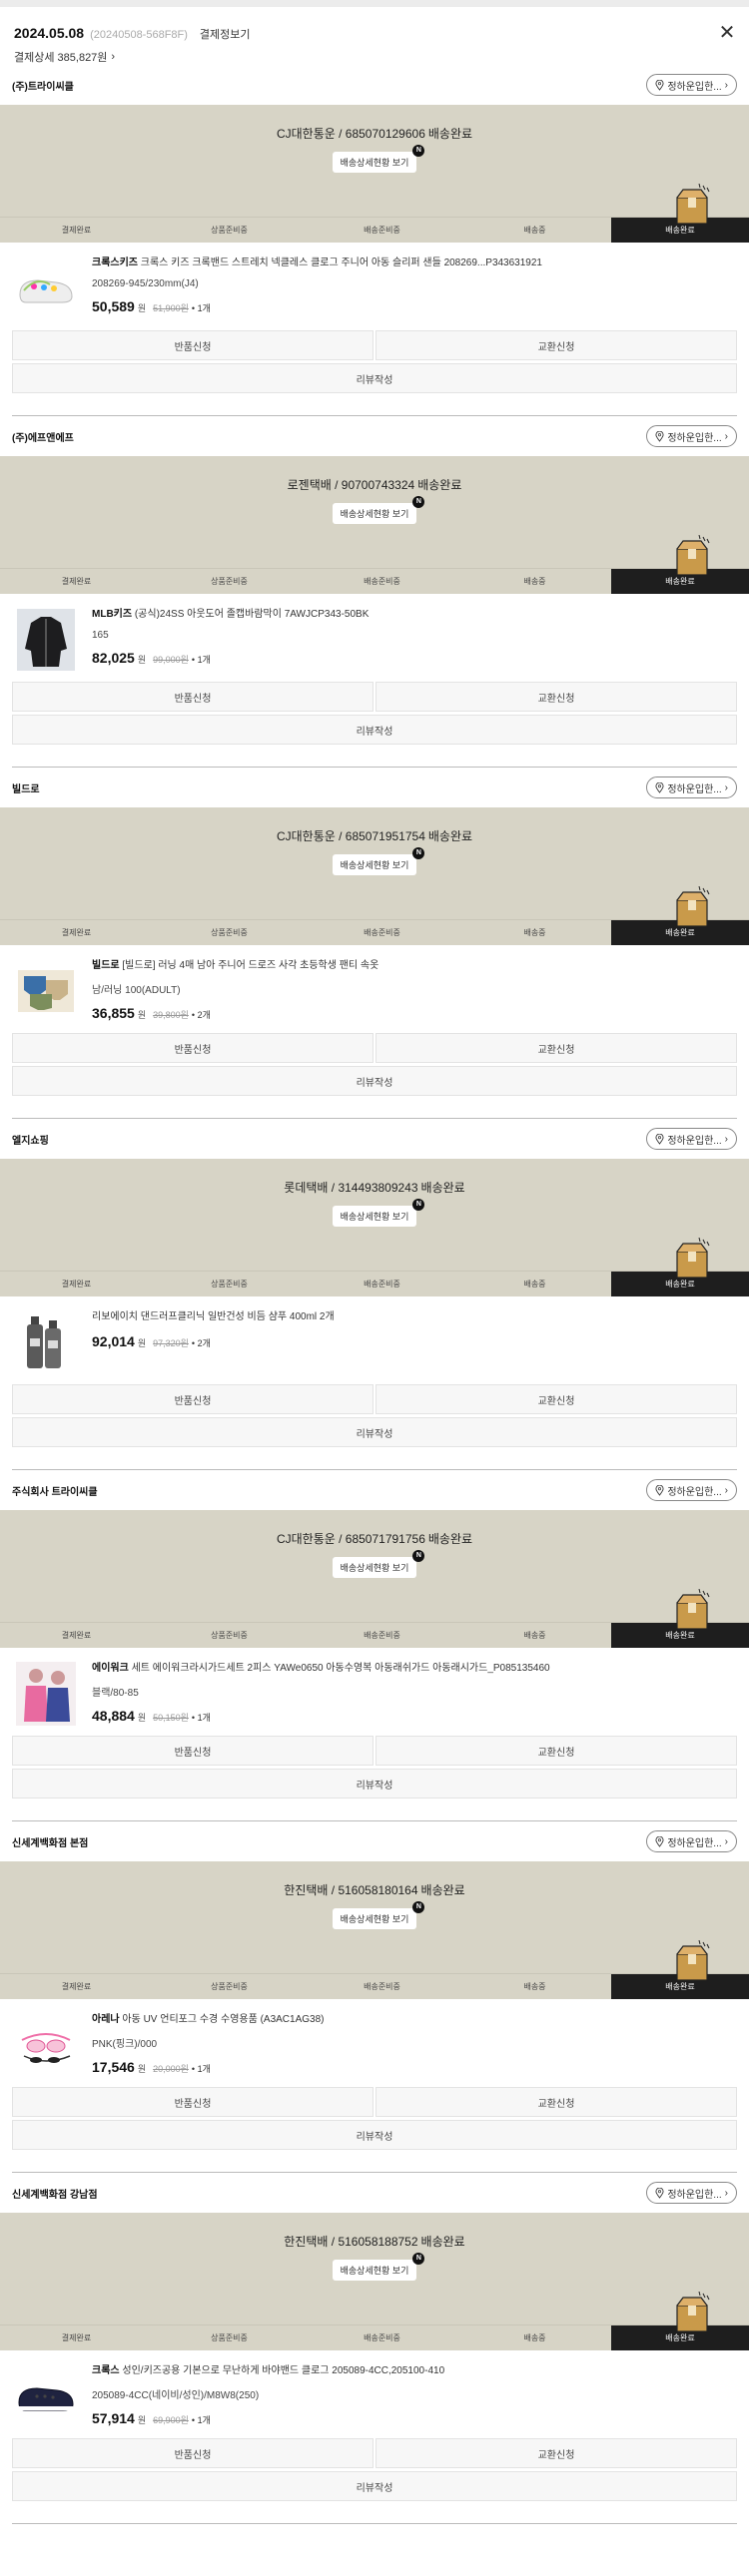 The height and width of the screenshot is (2576, 749). I want to click on product-option: 블랙/80-85, so click(116, 1694).